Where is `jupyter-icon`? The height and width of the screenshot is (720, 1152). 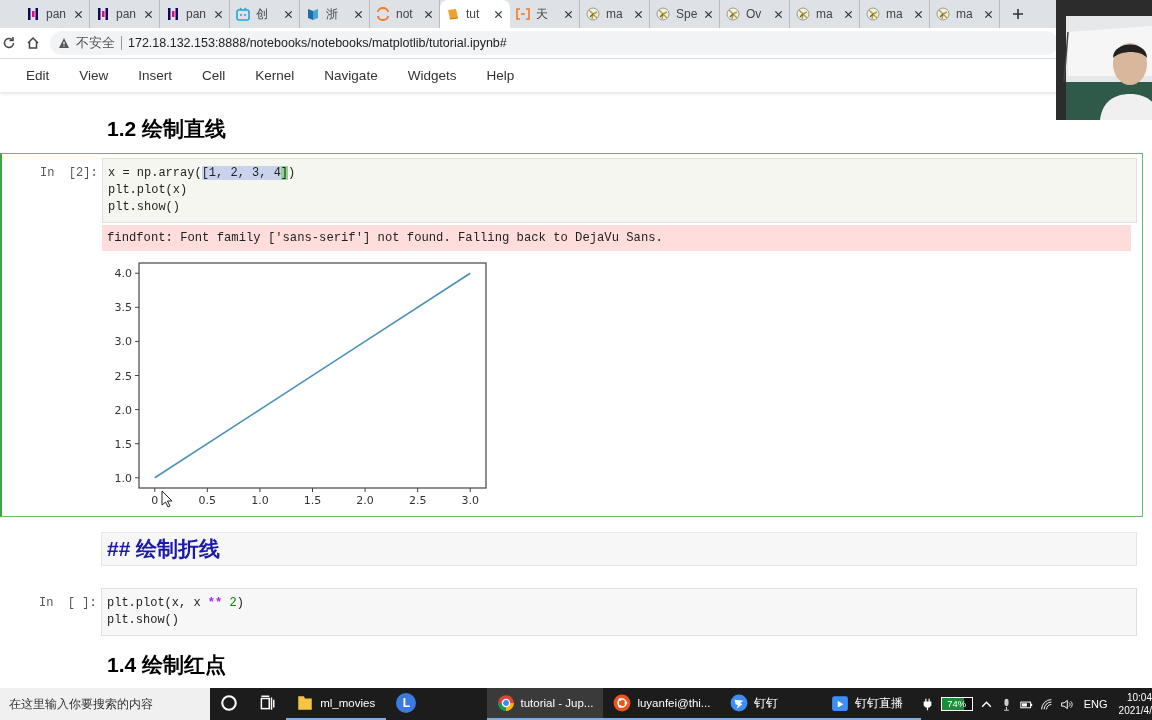
jupyter-icon is located at coordinates (383, 14).